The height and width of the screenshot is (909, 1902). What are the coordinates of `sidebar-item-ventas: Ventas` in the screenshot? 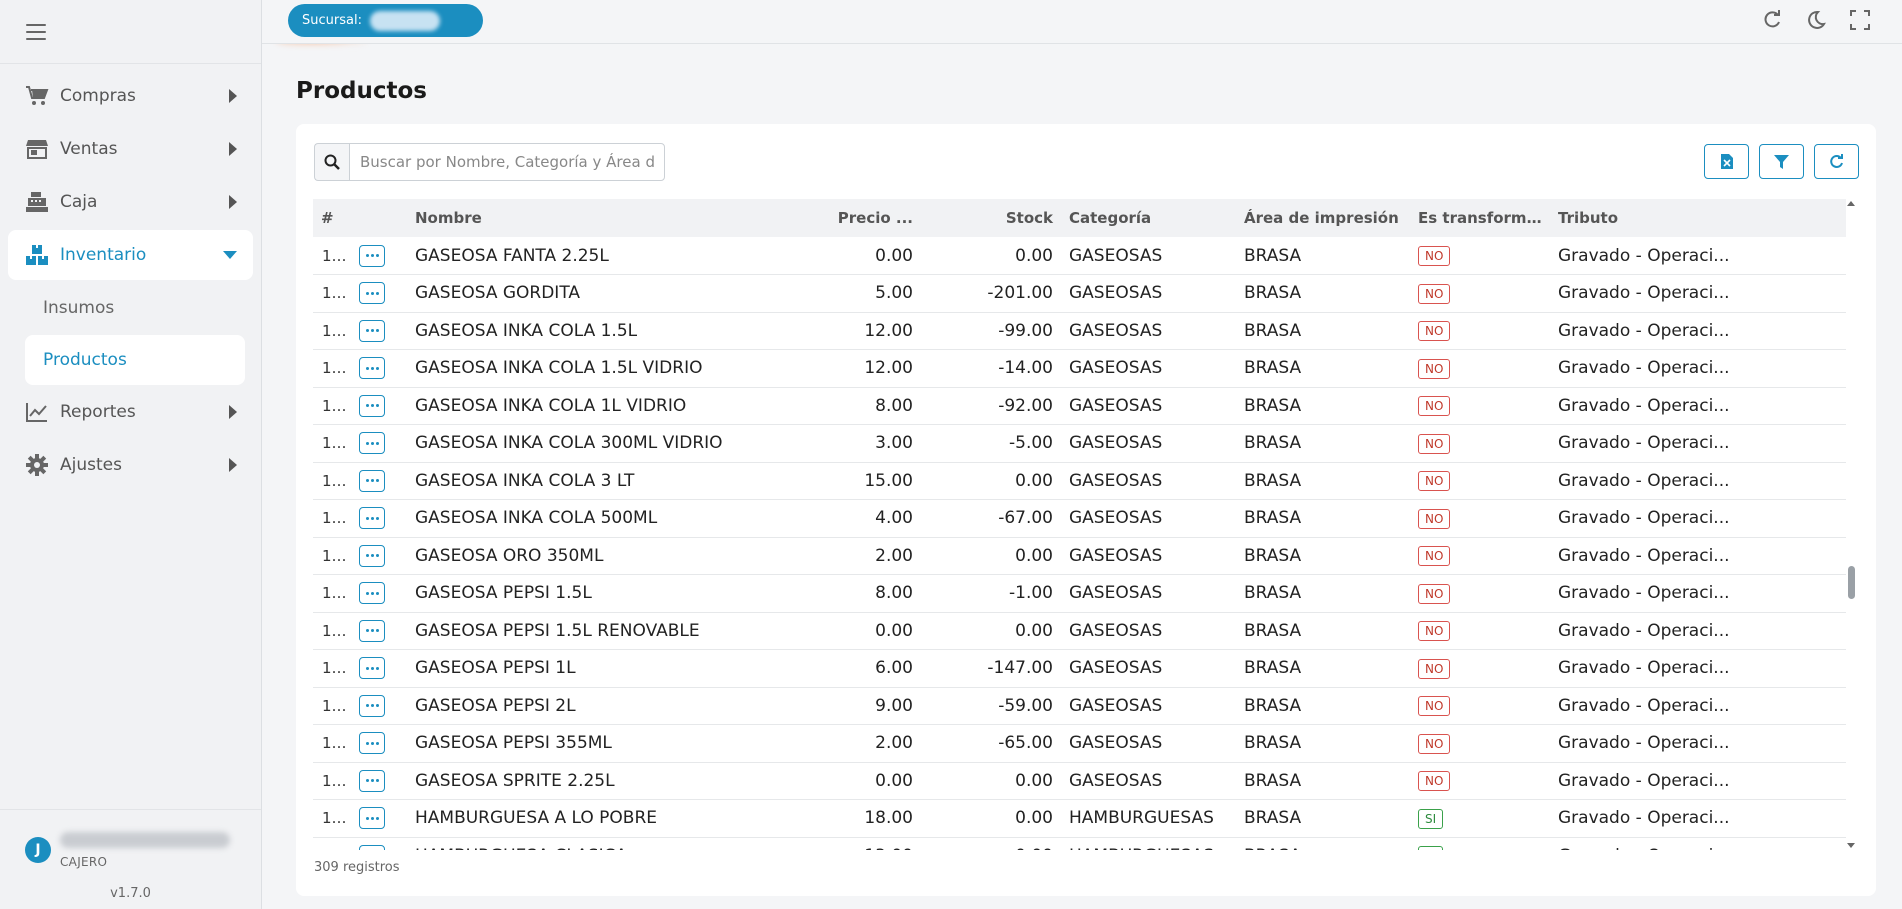 It's located at (130, 149).